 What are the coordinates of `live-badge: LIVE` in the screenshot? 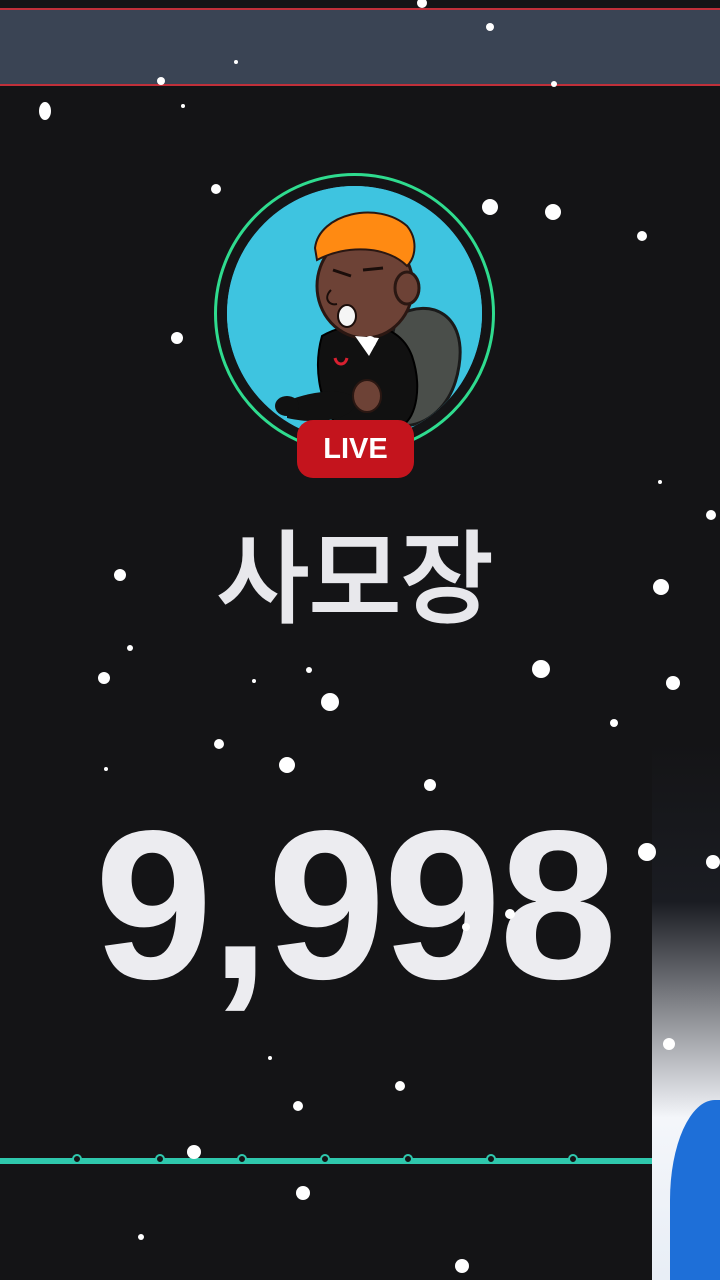 It's located at (355, 449).